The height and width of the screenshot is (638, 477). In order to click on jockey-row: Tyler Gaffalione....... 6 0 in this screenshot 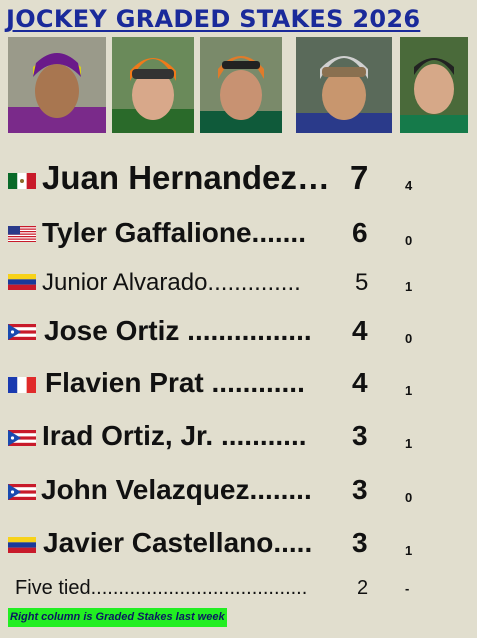, I will do `click(239, 233)`.